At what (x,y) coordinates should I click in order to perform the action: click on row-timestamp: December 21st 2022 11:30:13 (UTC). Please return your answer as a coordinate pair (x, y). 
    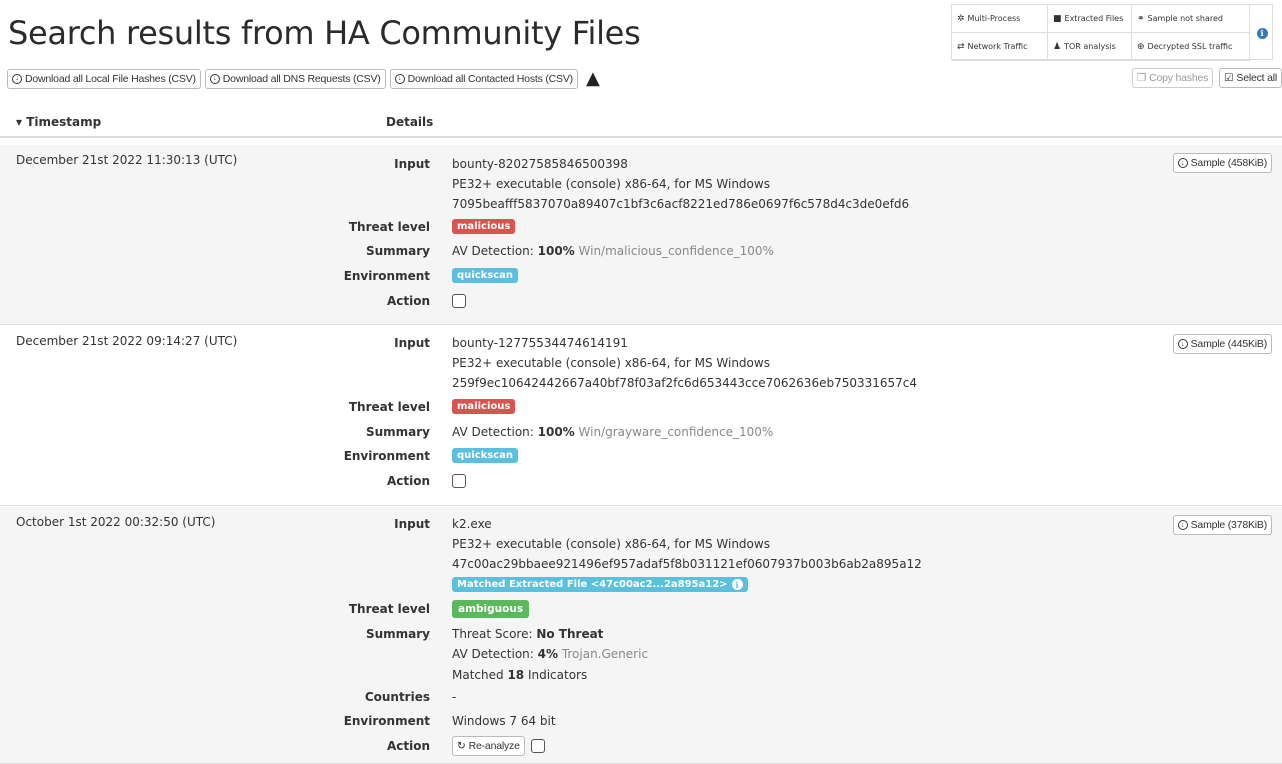
    Looking at the image, I should click on (127, 160).